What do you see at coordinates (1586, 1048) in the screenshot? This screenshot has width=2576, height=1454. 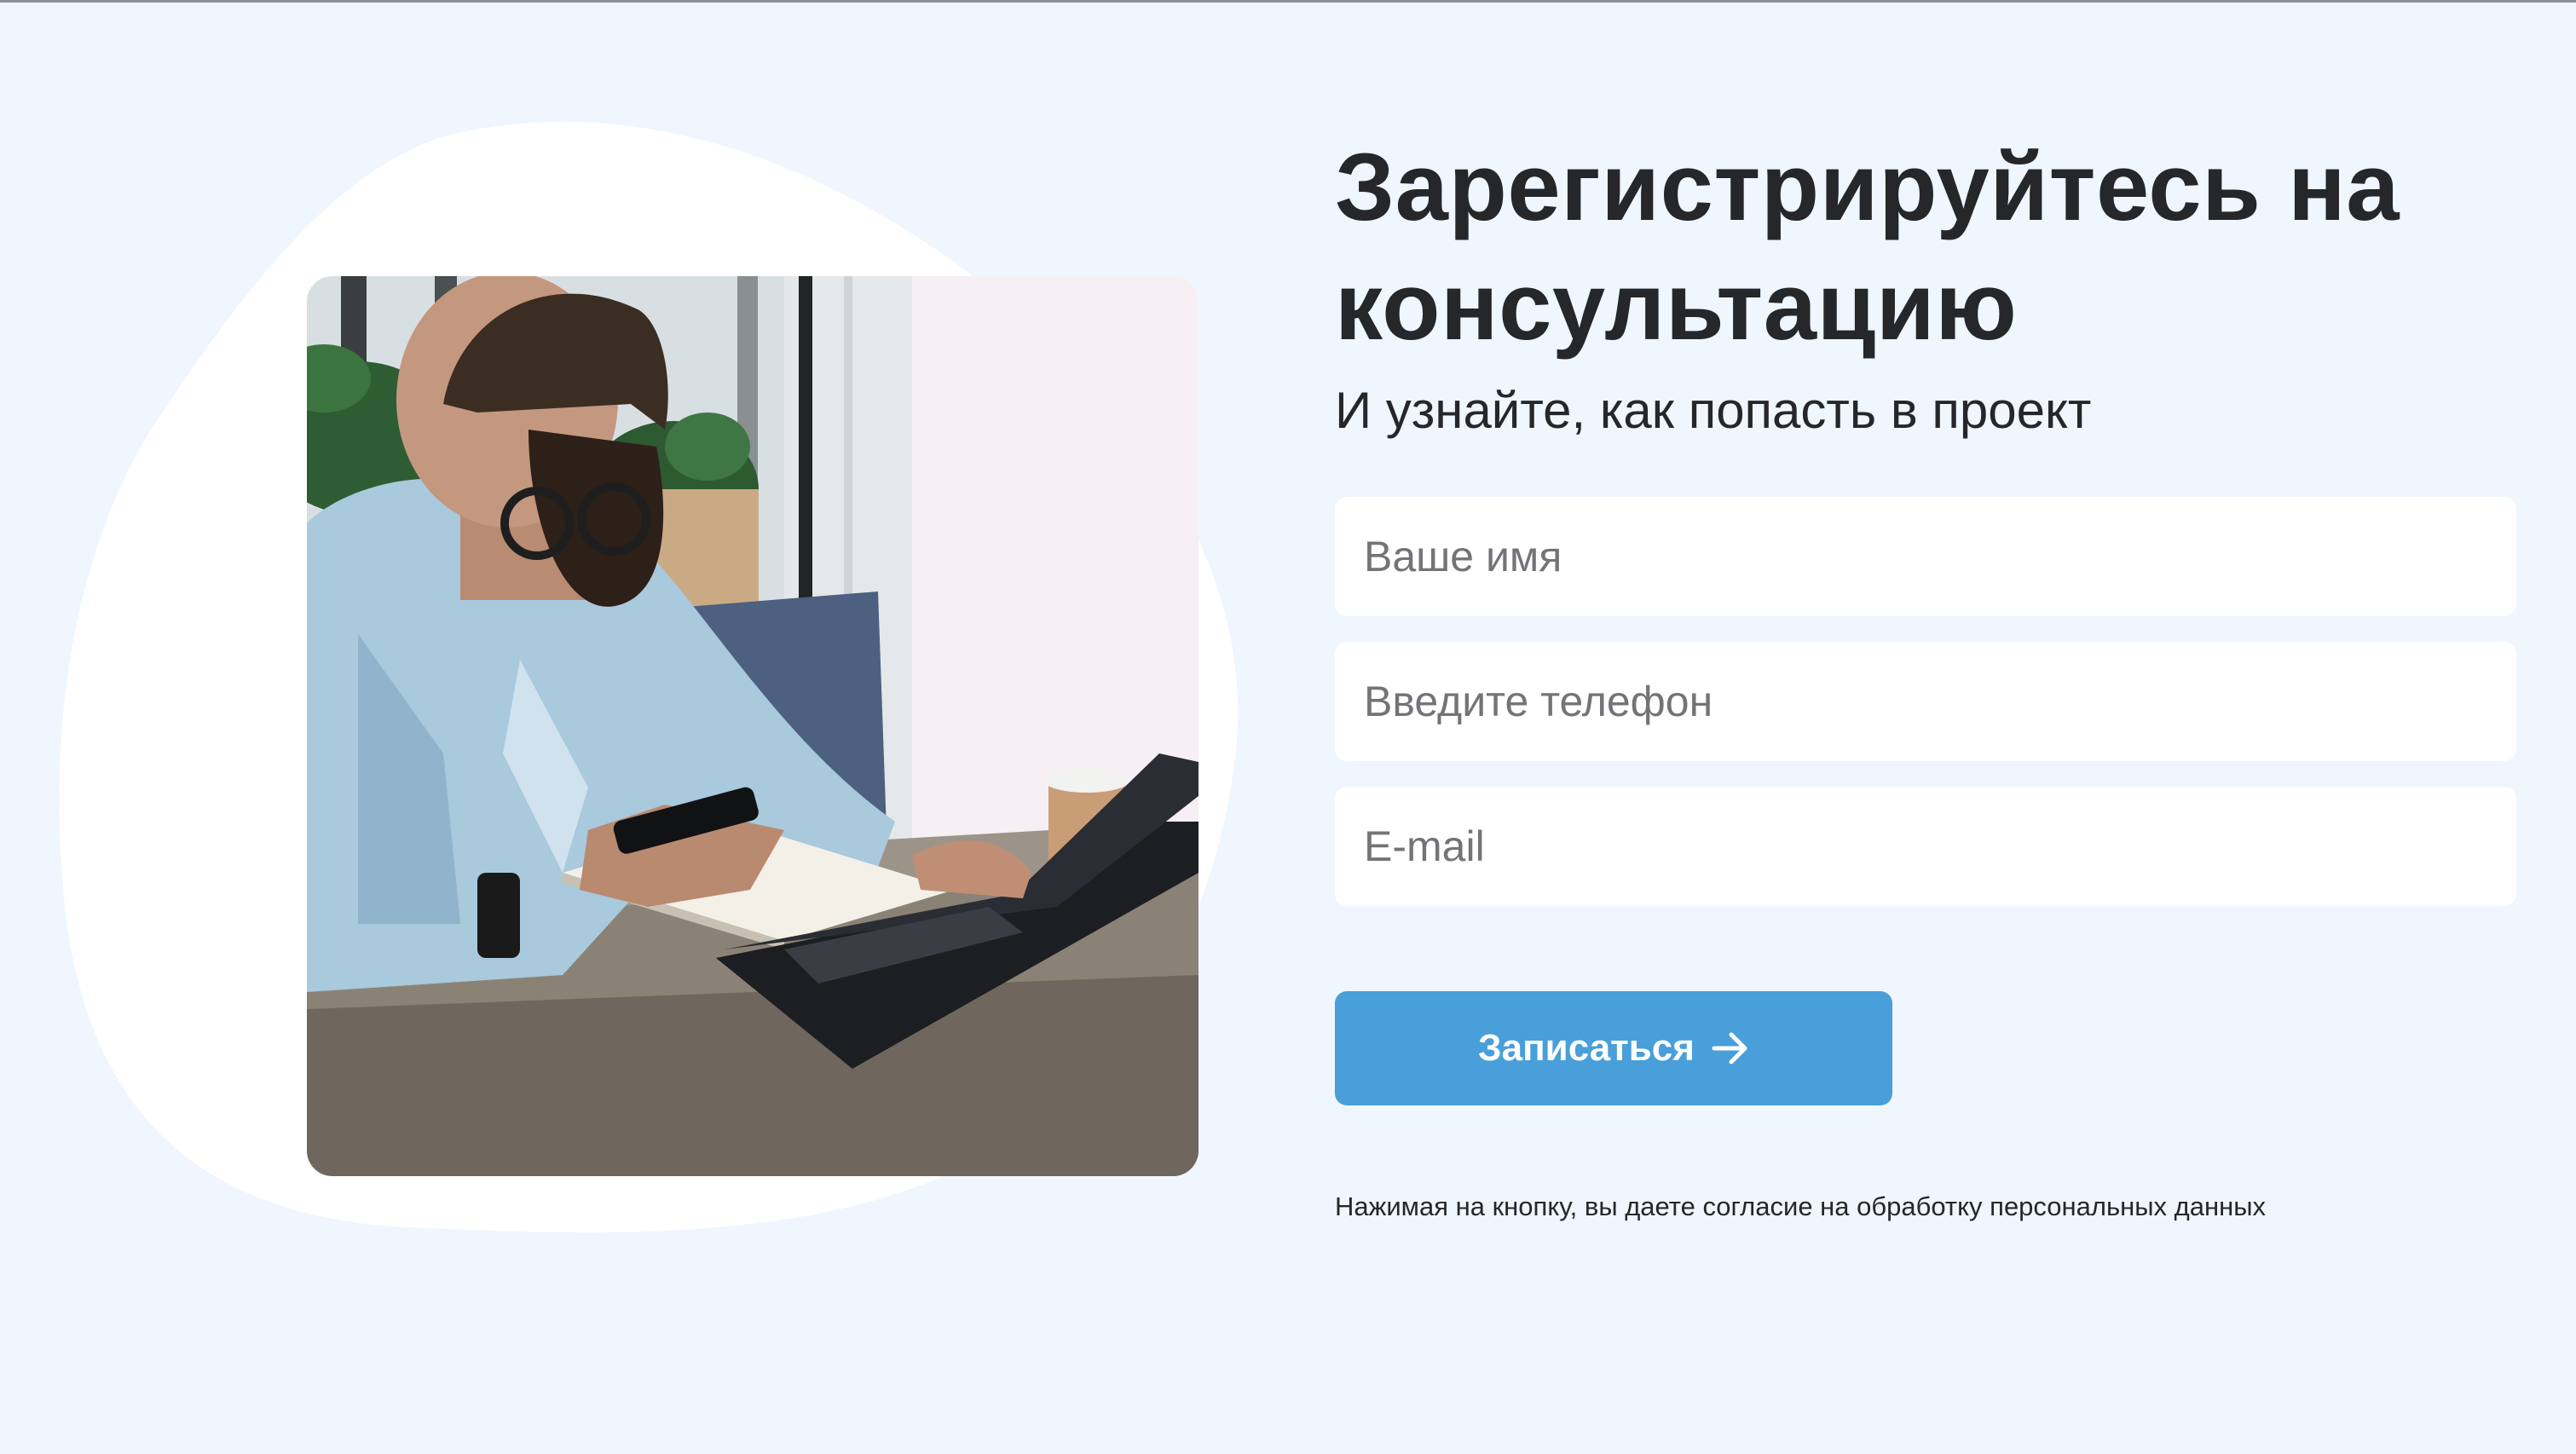 I see `submit-button-label: Записаться` at bounding box center [1586, 1048].